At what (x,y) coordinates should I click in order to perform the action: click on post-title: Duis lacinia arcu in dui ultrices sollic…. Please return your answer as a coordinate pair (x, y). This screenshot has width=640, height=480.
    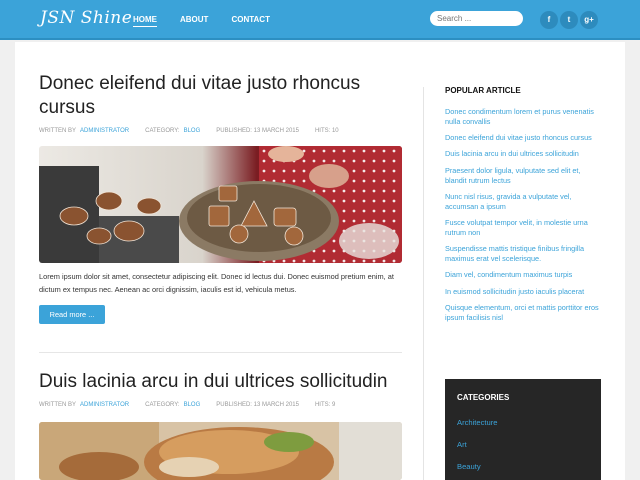
    Looking at the image, I should click on (220, 382).